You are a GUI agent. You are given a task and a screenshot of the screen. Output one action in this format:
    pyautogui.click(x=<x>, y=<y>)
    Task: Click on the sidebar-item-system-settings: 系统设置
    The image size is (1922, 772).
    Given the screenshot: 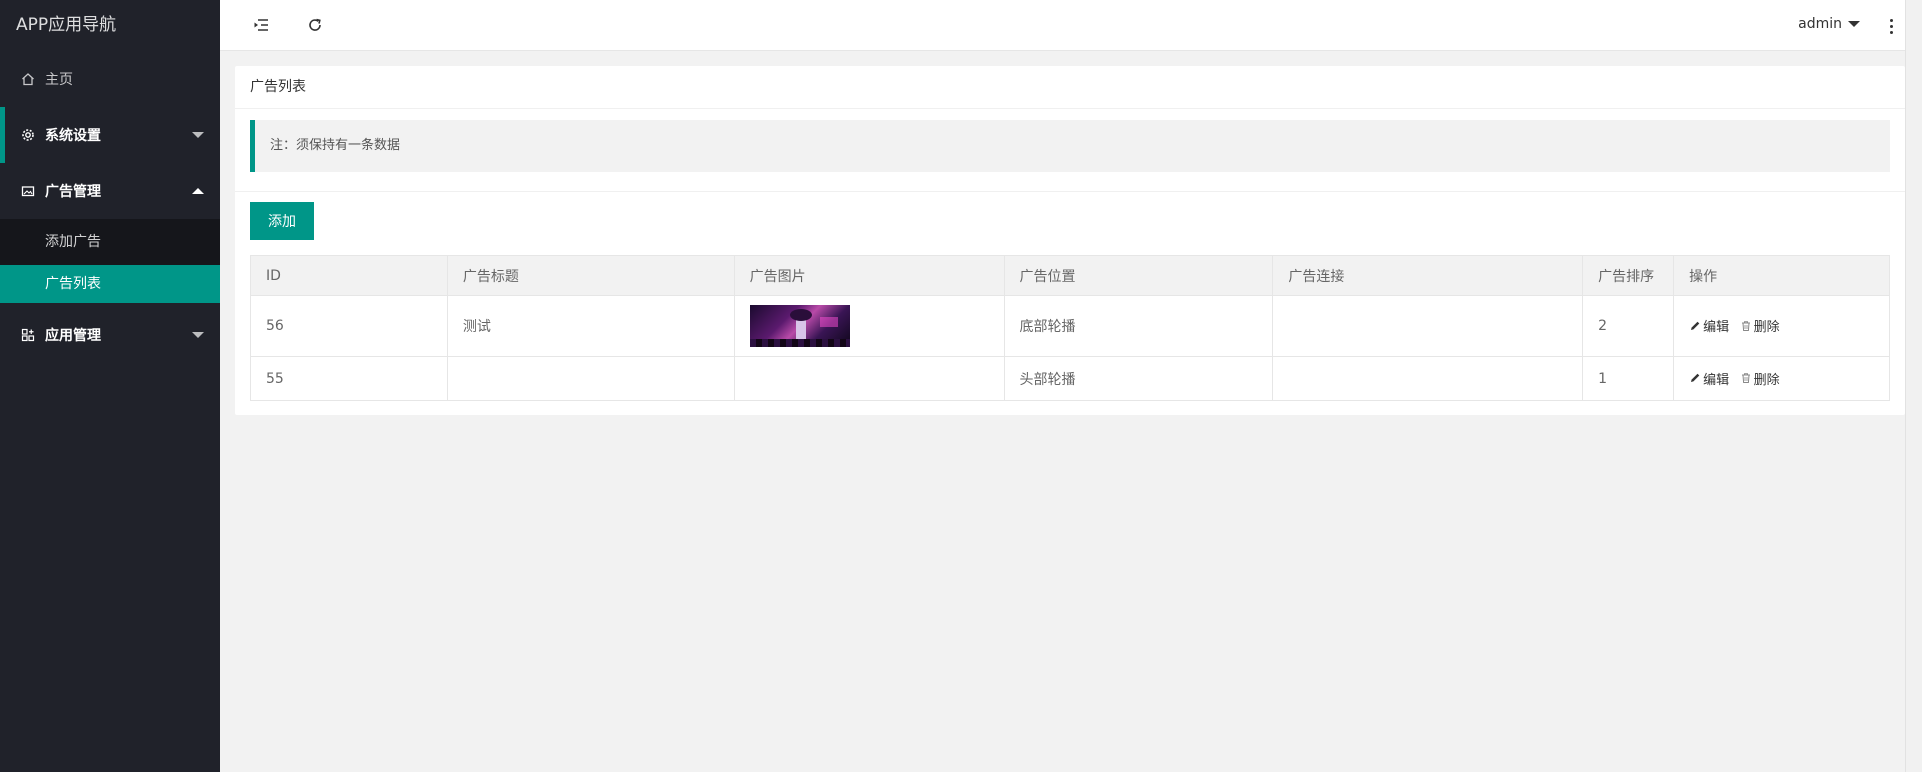 What is the action you would take?
    pyautogui.click(x=110, y=135)
    